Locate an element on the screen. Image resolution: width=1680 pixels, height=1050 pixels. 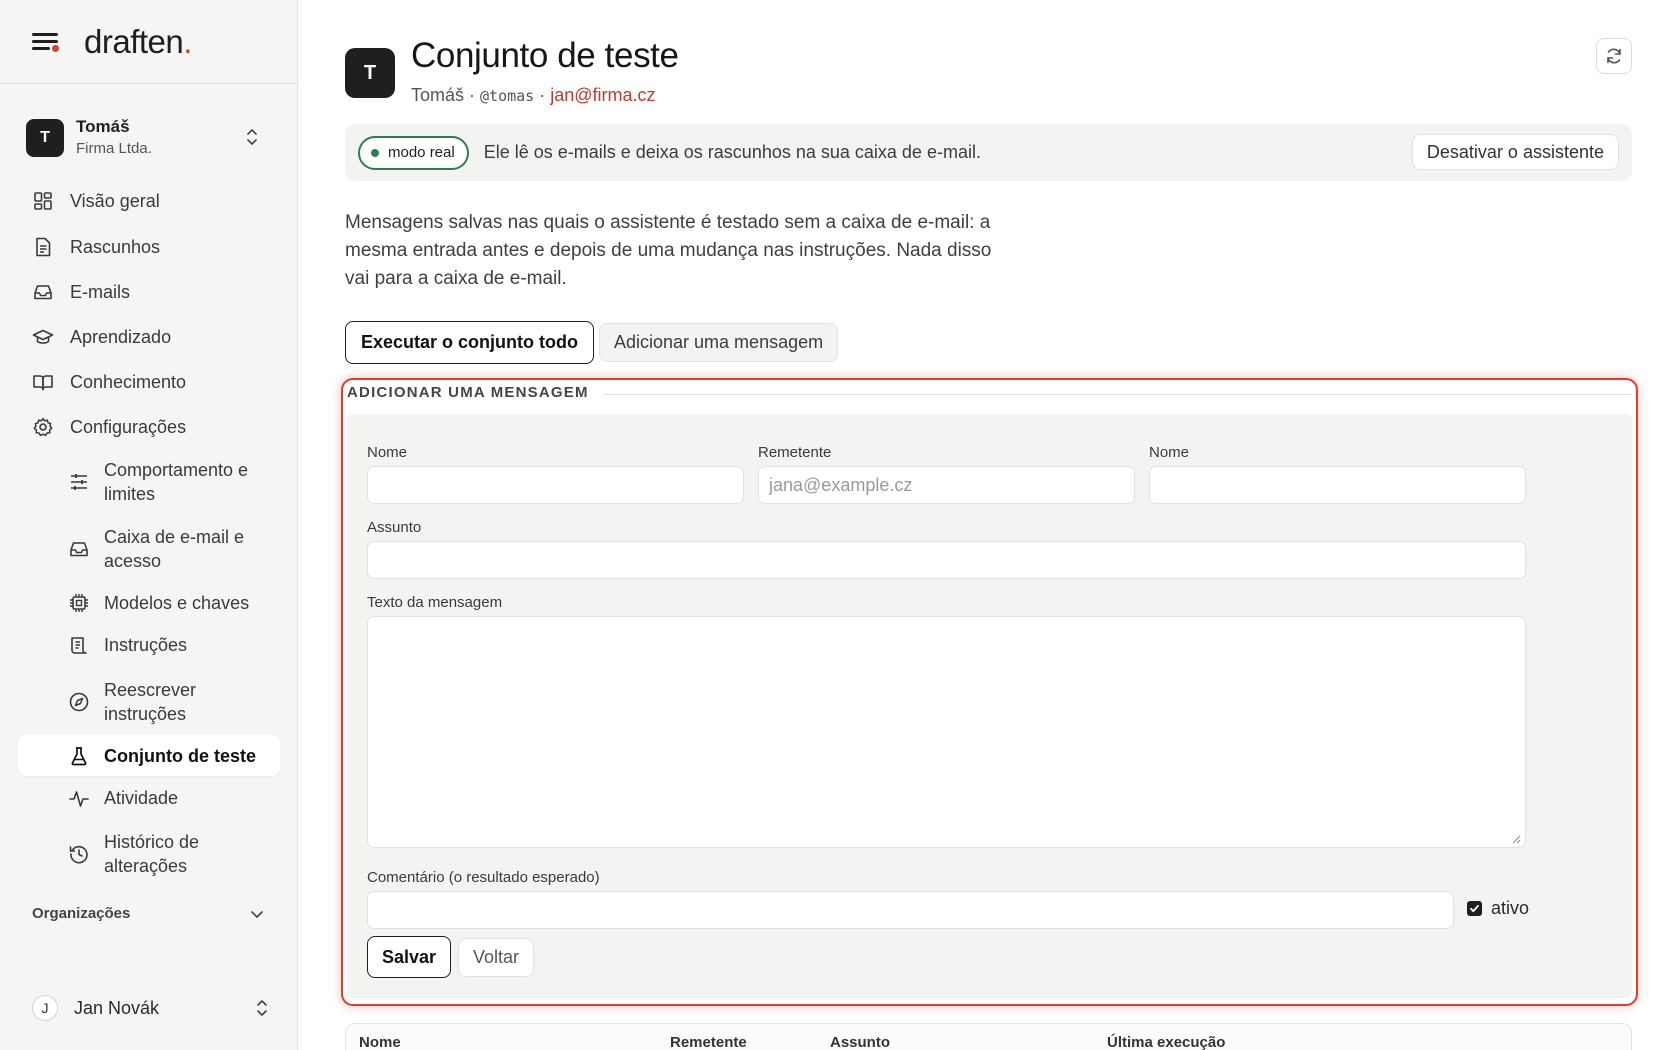
nav-item-testset: Conjunto de teste is located at coordinates (149, 755).